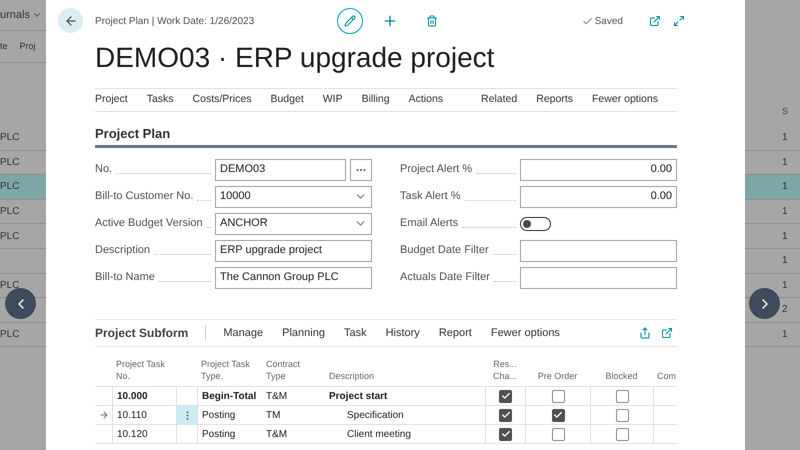 The width and height of the screenshot is (800, 450). I want to click on table-cell-text: Client meeting, so click(379, 435).